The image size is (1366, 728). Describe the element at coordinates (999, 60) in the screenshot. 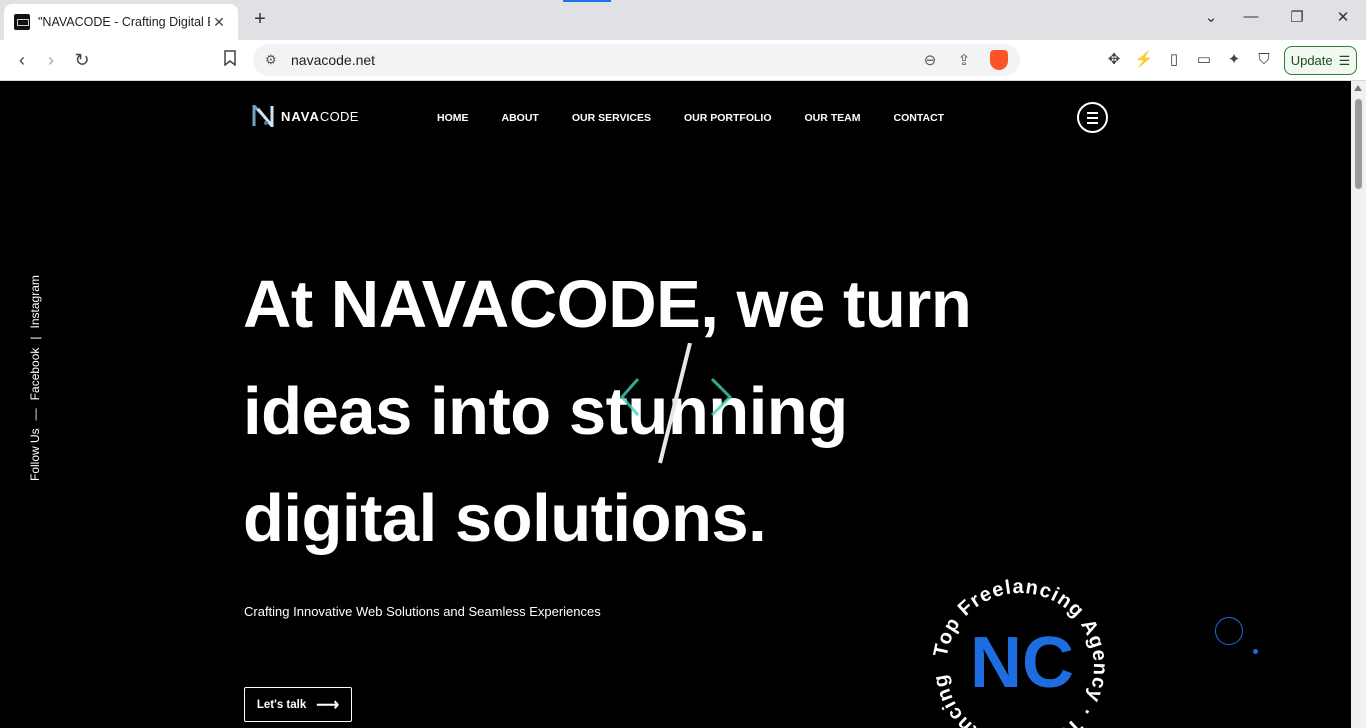

I see `brave-shields-icon` at that location.